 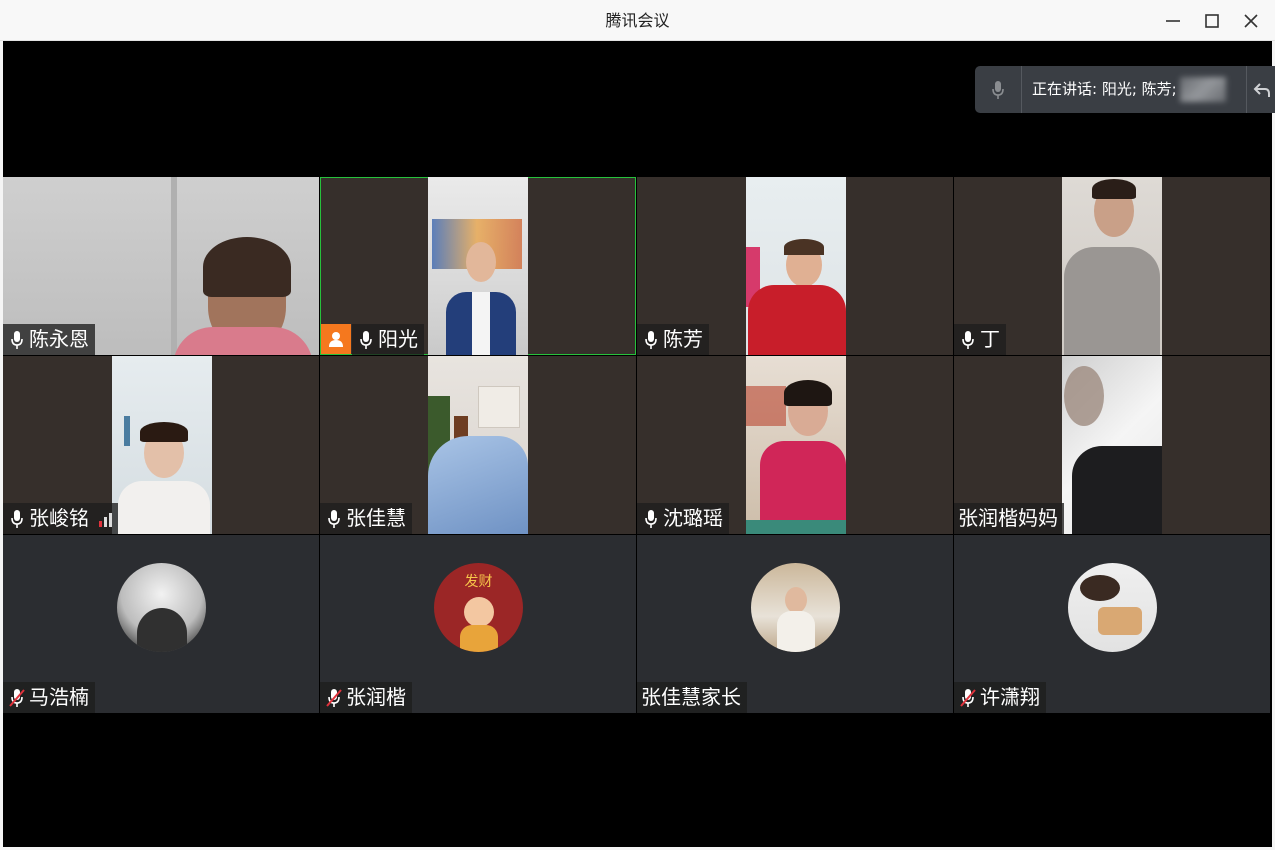 I want to click on video-tile-10: 发财 张润楷, so click(x=478, y=624).